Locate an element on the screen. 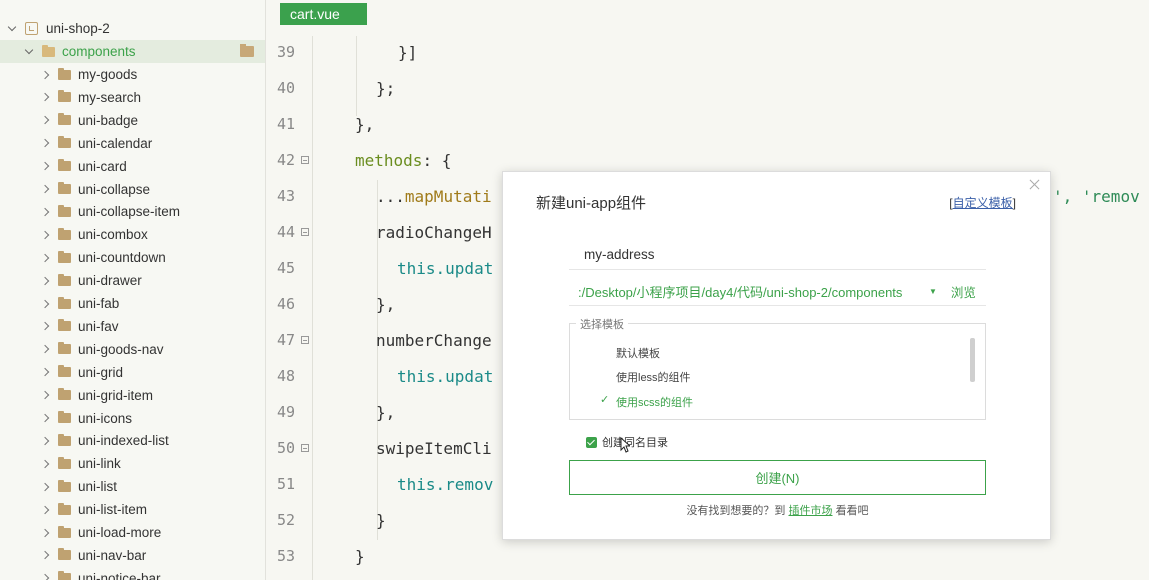 The image size is (1149, 580). tree-folder-item: uni-notice-bar is located at coordinates (132, 573).